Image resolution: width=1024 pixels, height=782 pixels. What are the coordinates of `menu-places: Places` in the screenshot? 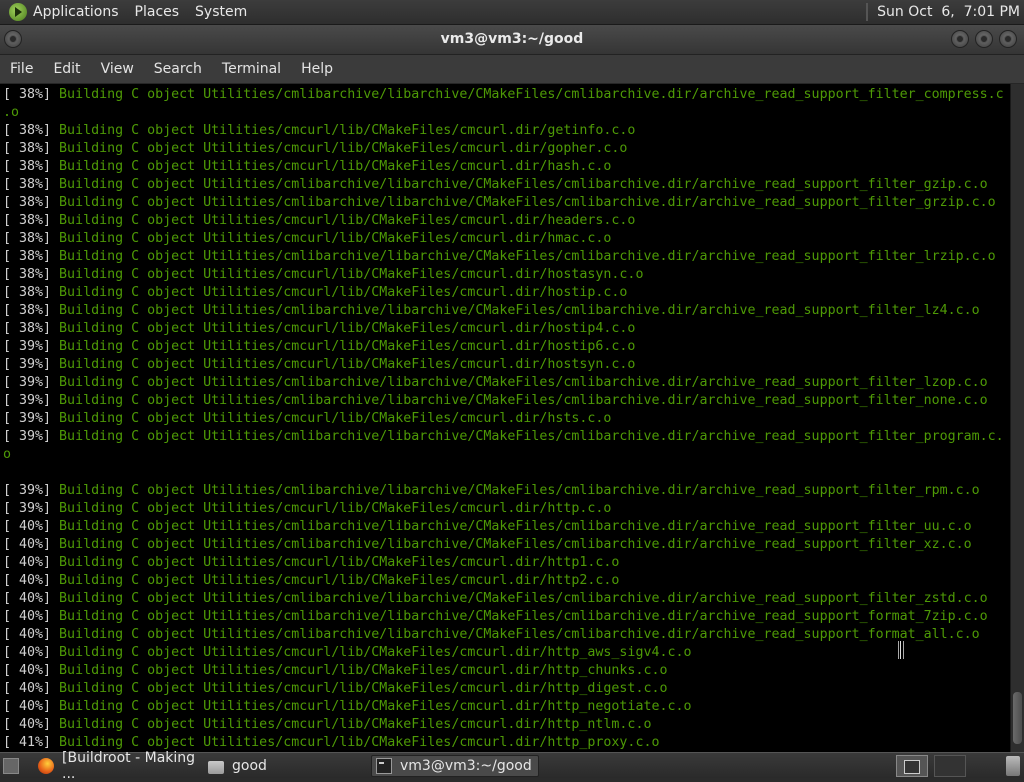 It's located at (157, 12).